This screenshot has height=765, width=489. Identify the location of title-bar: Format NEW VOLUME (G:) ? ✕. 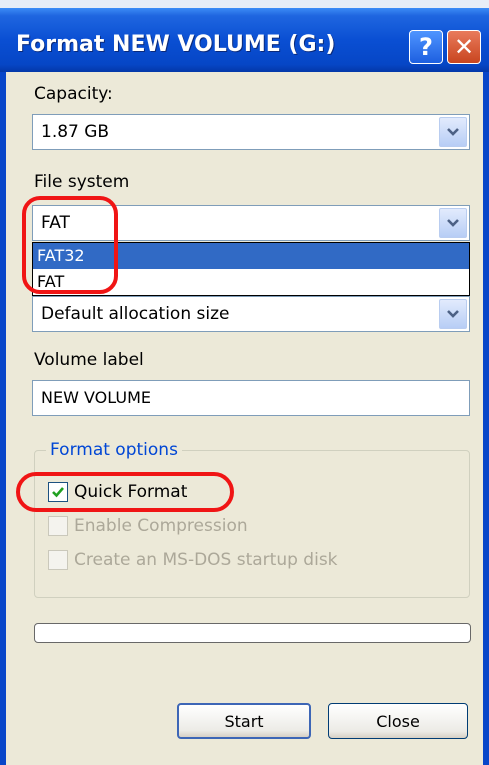
(244, 40).